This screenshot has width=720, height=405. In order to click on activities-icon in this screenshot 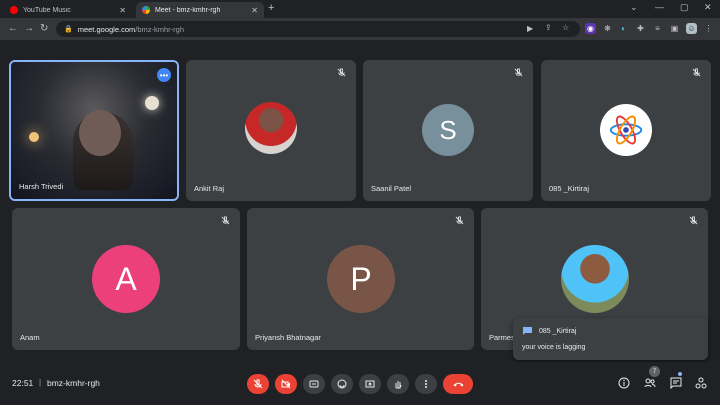, I will do `click(701, 383)`.